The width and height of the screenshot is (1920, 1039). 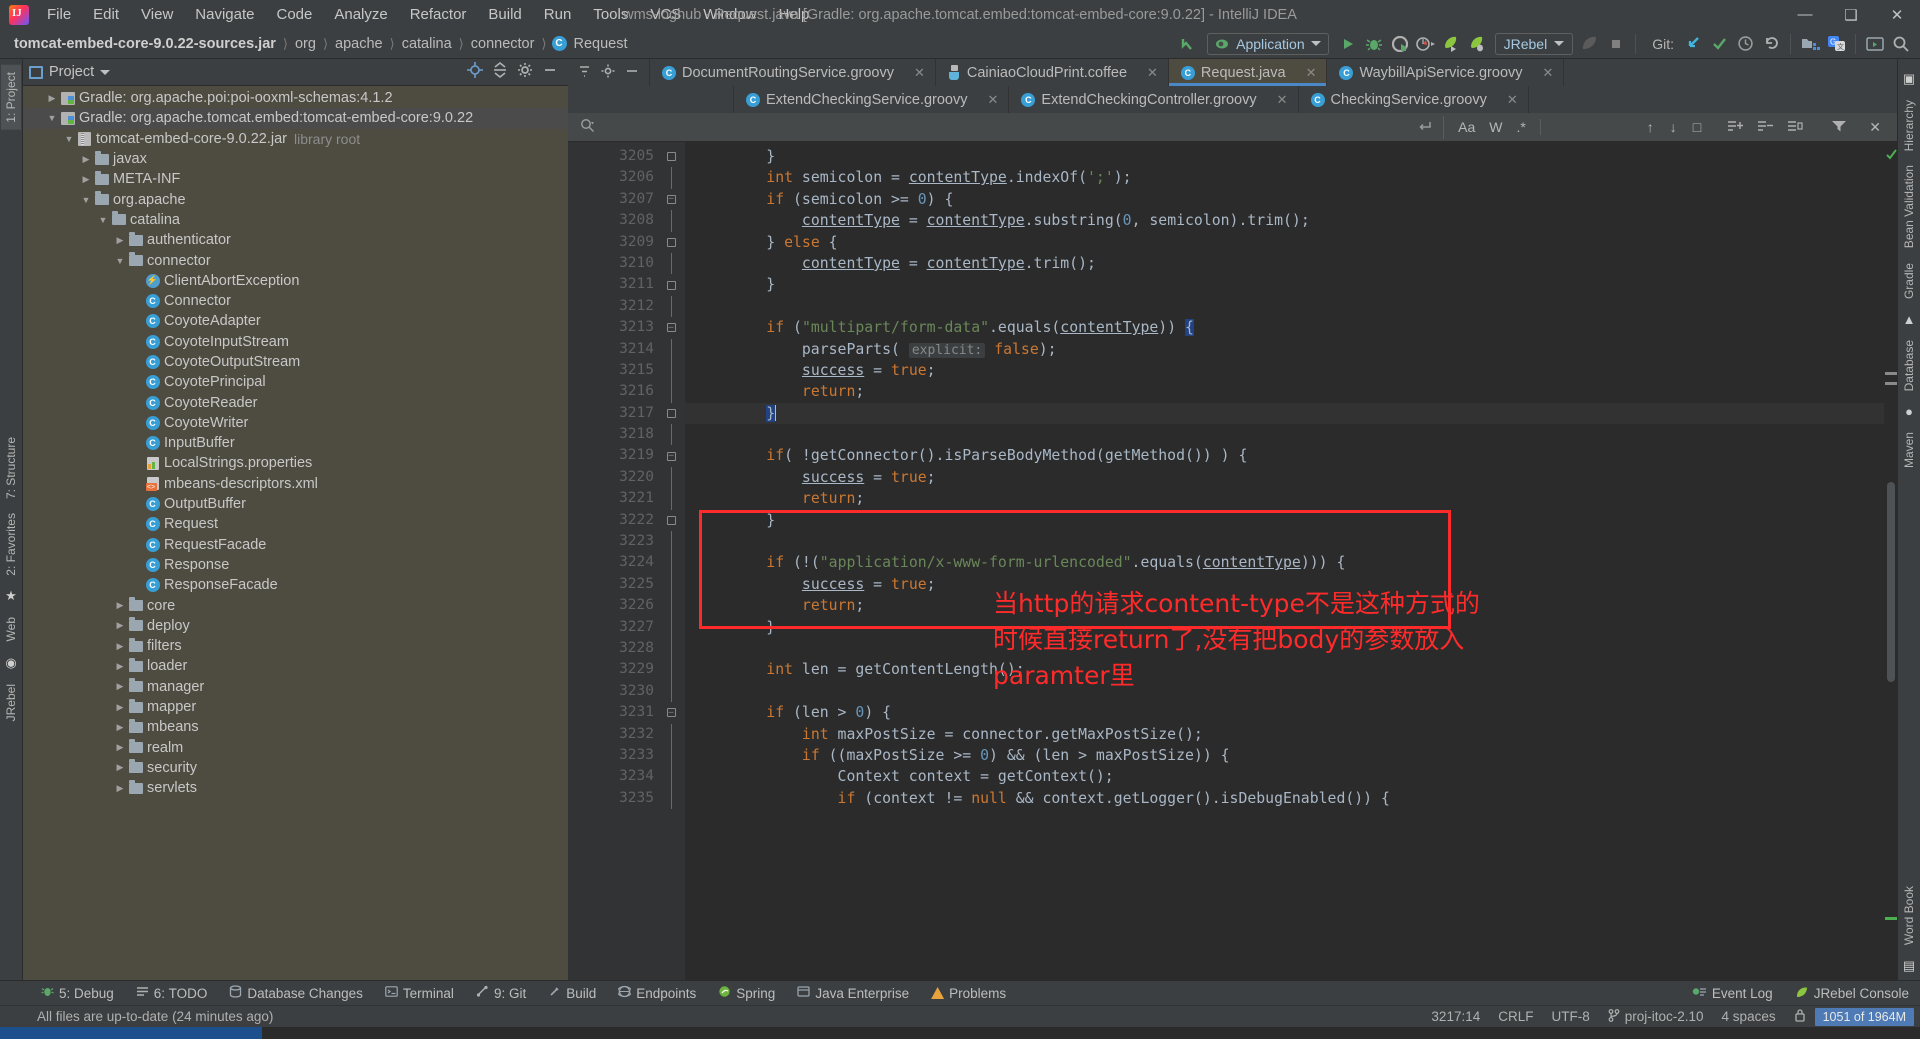 What do you see at coordinates (1571, 1016) in the screenshot?
I see `file-encoding: UTF-8` at bounding box center [1571, 1016].